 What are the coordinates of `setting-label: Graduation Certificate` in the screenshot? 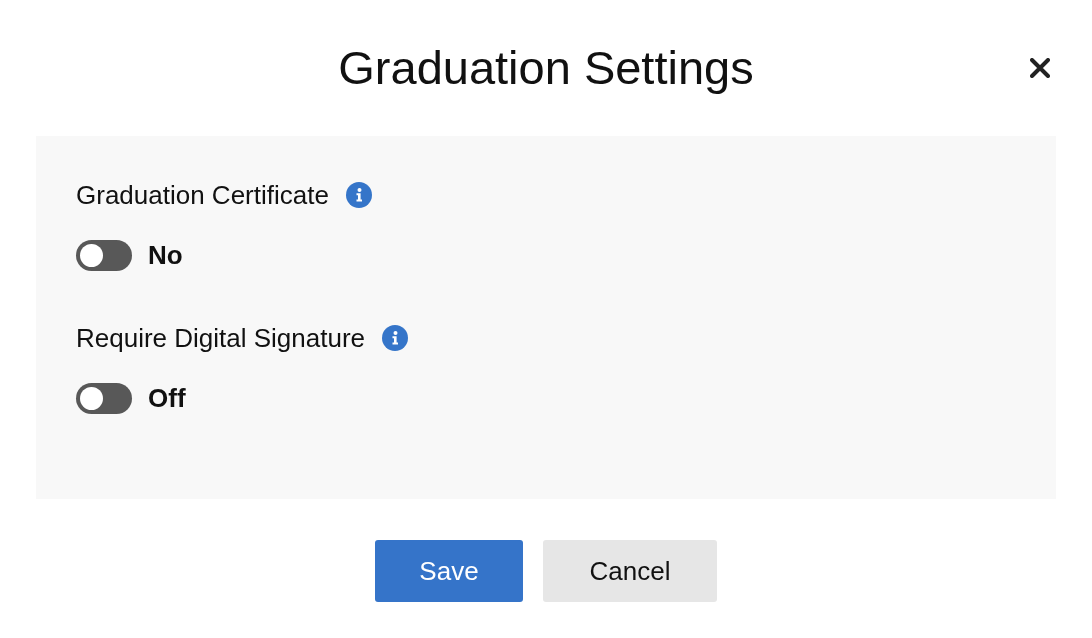 It's located at (202, 195).